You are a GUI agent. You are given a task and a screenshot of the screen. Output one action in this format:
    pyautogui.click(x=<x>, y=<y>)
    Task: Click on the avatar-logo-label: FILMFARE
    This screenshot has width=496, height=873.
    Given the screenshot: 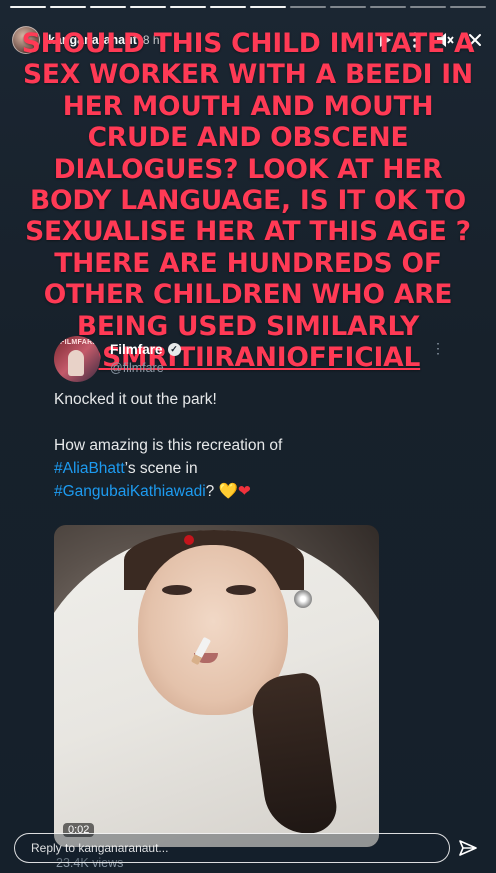 What is the action you would take?
    pyautogui.click(x=79, y=342)
    